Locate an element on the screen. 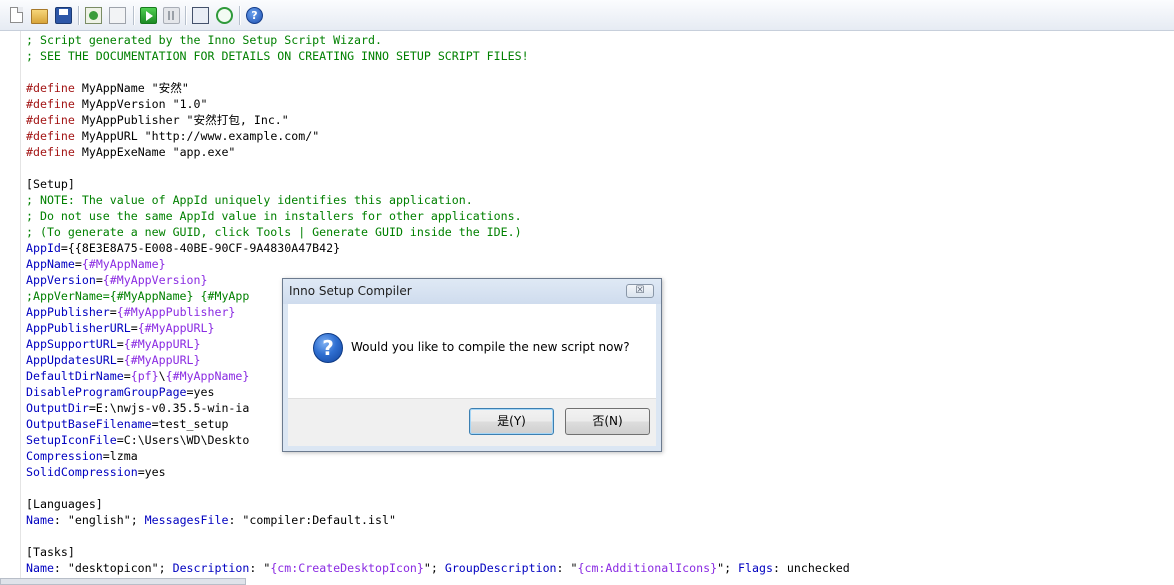 The height and width of the screenshot is (585, 1174). code-token: [Languages] is located at coordinates (64, 504).